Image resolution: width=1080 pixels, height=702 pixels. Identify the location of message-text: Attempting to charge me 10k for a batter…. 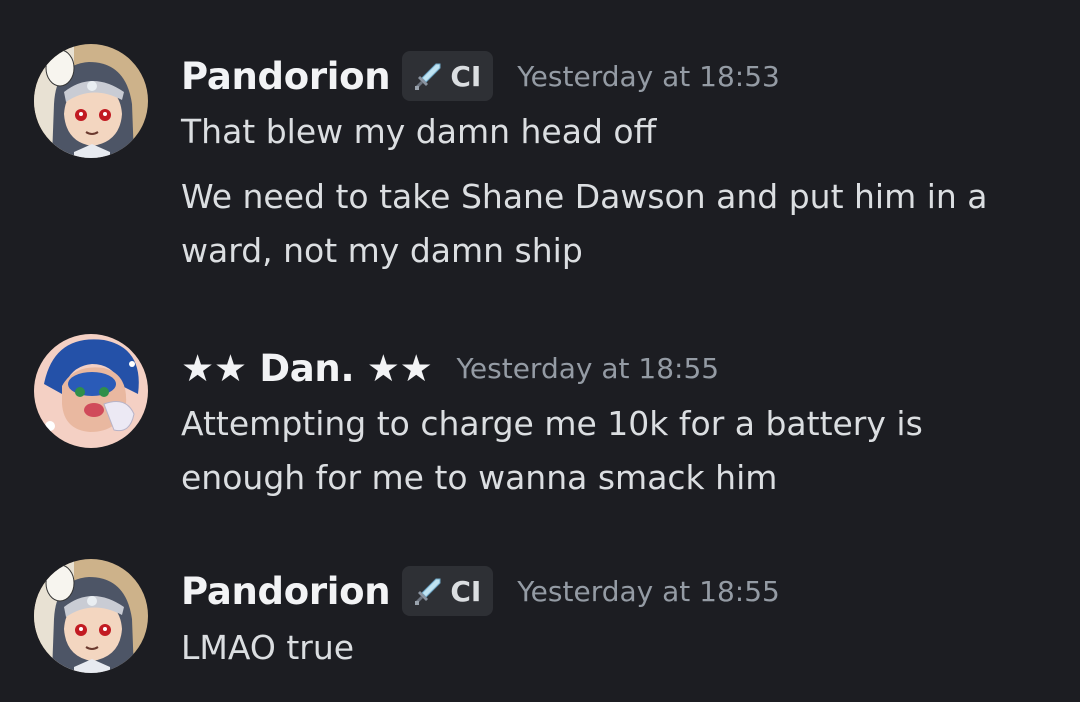
(552, 450).